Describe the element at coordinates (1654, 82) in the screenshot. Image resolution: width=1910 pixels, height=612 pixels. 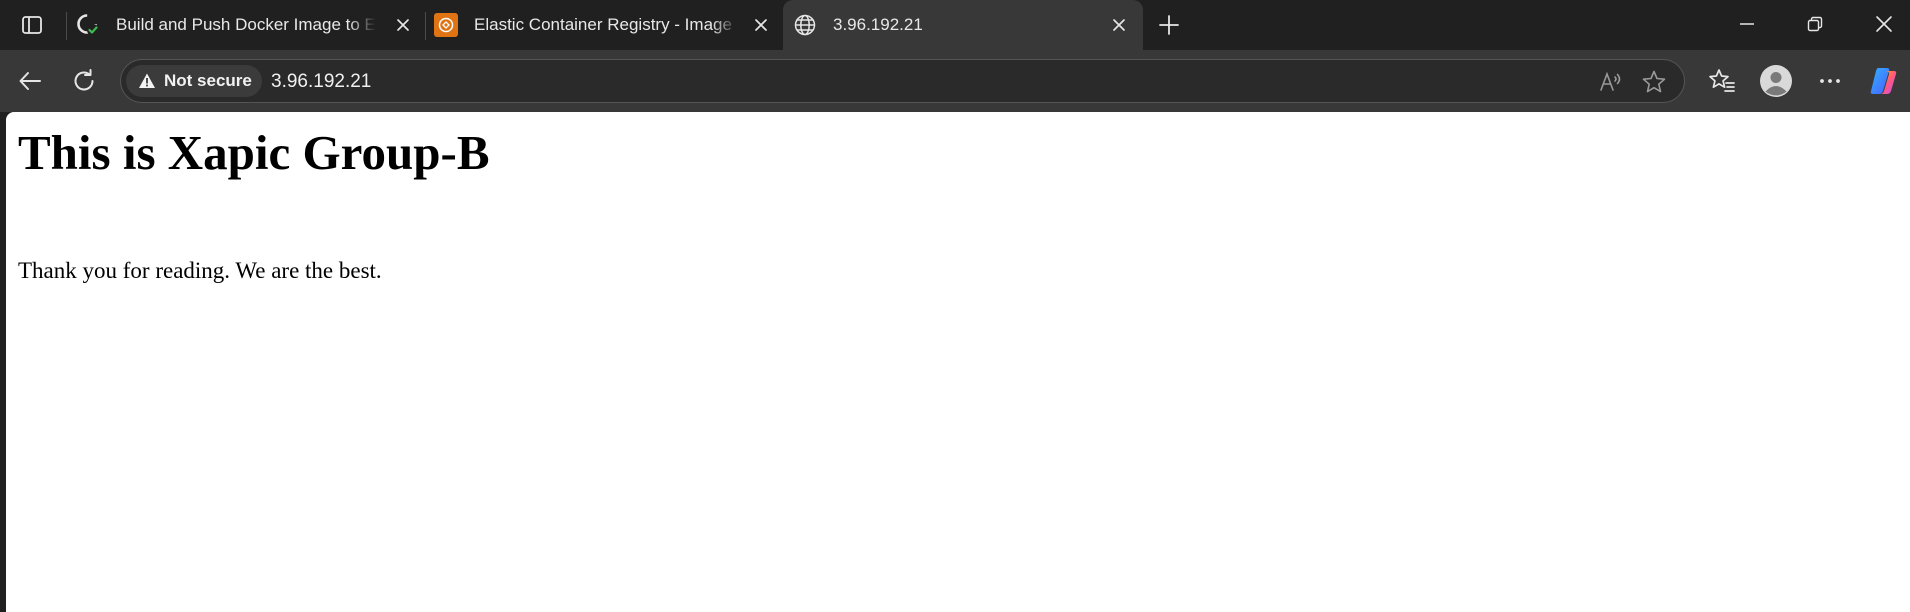
I see `star-icon` at that location.